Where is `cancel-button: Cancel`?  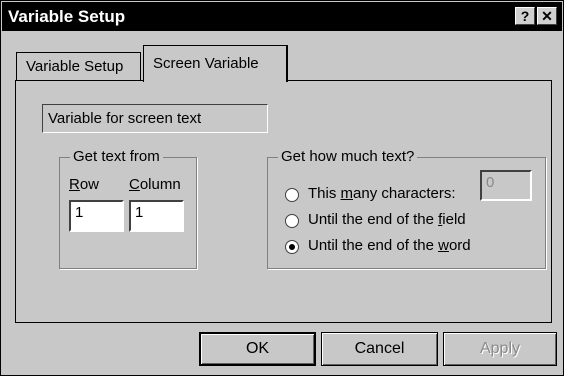
cancel-button: Cancel is located at coordinates (379, 349).